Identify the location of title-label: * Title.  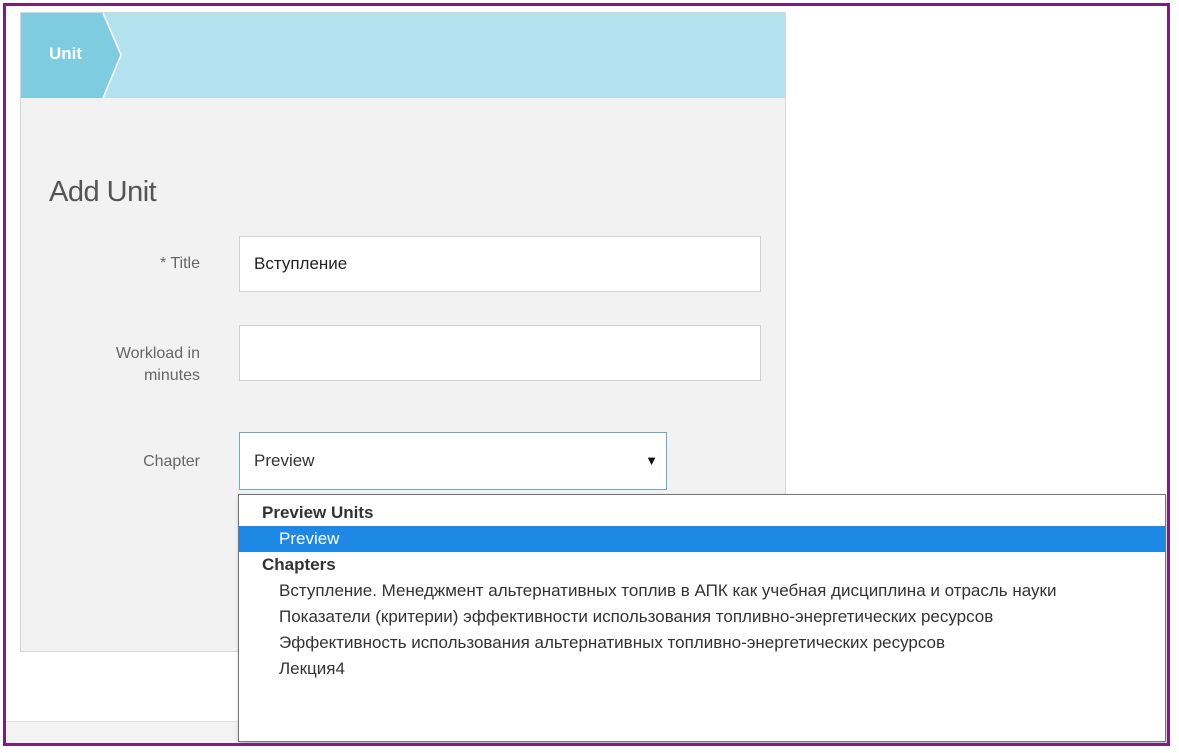
(180, 264).